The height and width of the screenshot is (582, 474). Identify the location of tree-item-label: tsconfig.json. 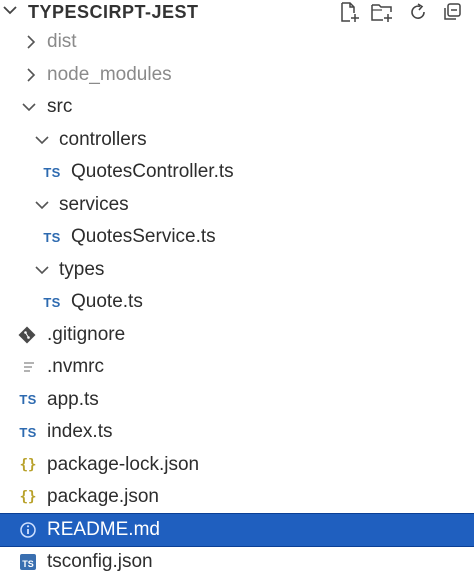
(100, 562).